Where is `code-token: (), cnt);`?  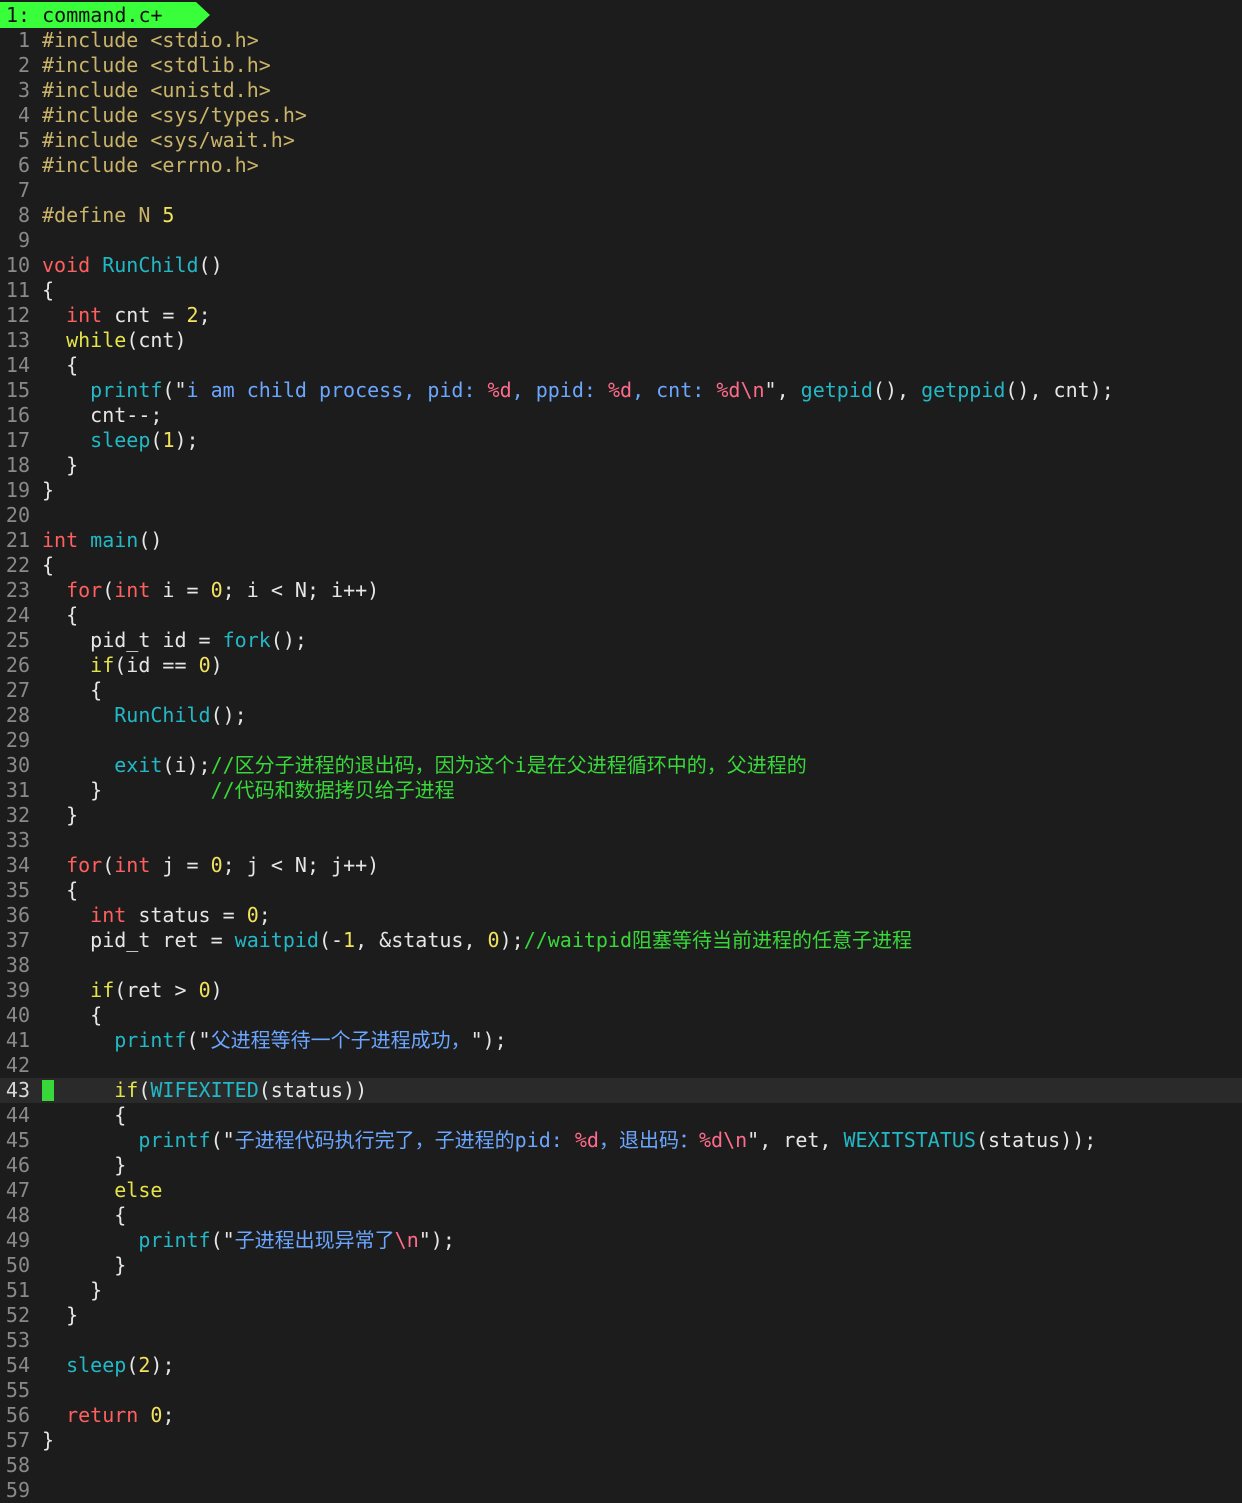 code-token: (), cnt); is located at coordinates (1059, 390).